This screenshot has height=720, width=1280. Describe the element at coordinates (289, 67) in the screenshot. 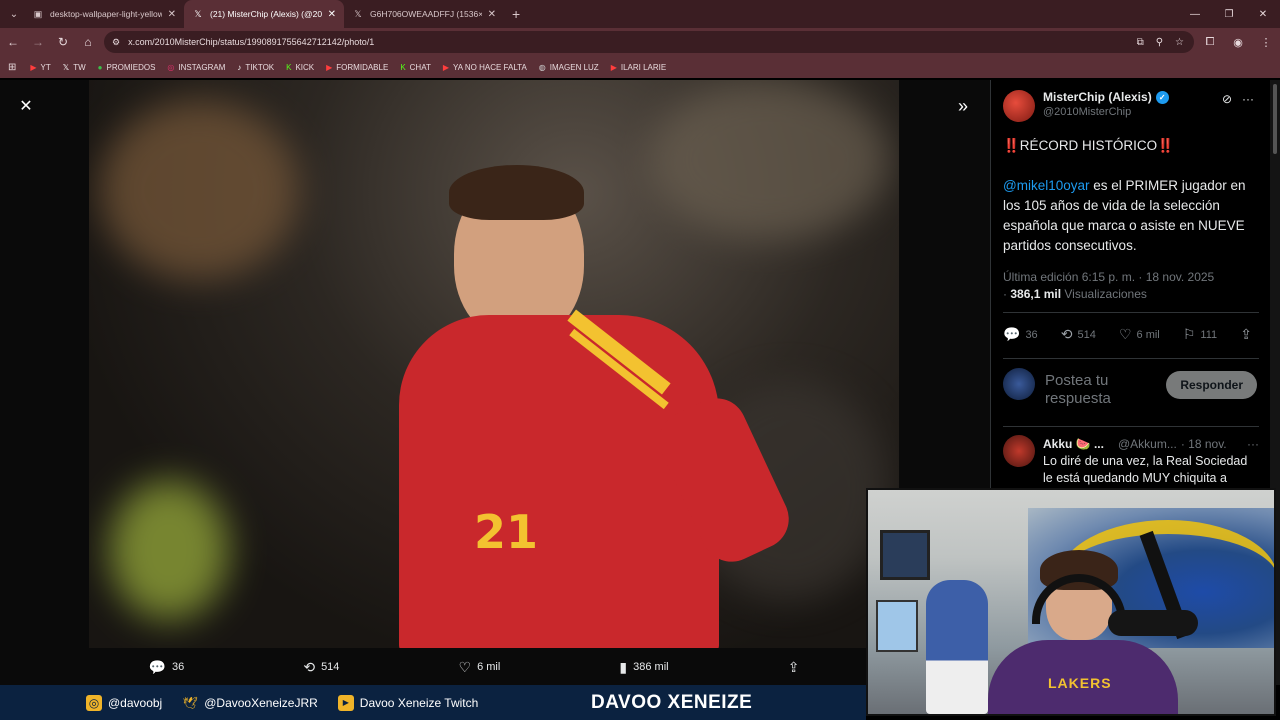

I see `kick-icon: K` at that location.